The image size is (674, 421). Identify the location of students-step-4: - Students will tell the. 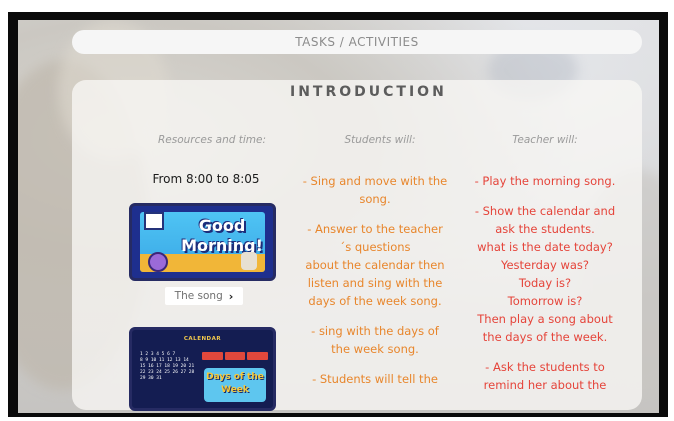
(375, 379).